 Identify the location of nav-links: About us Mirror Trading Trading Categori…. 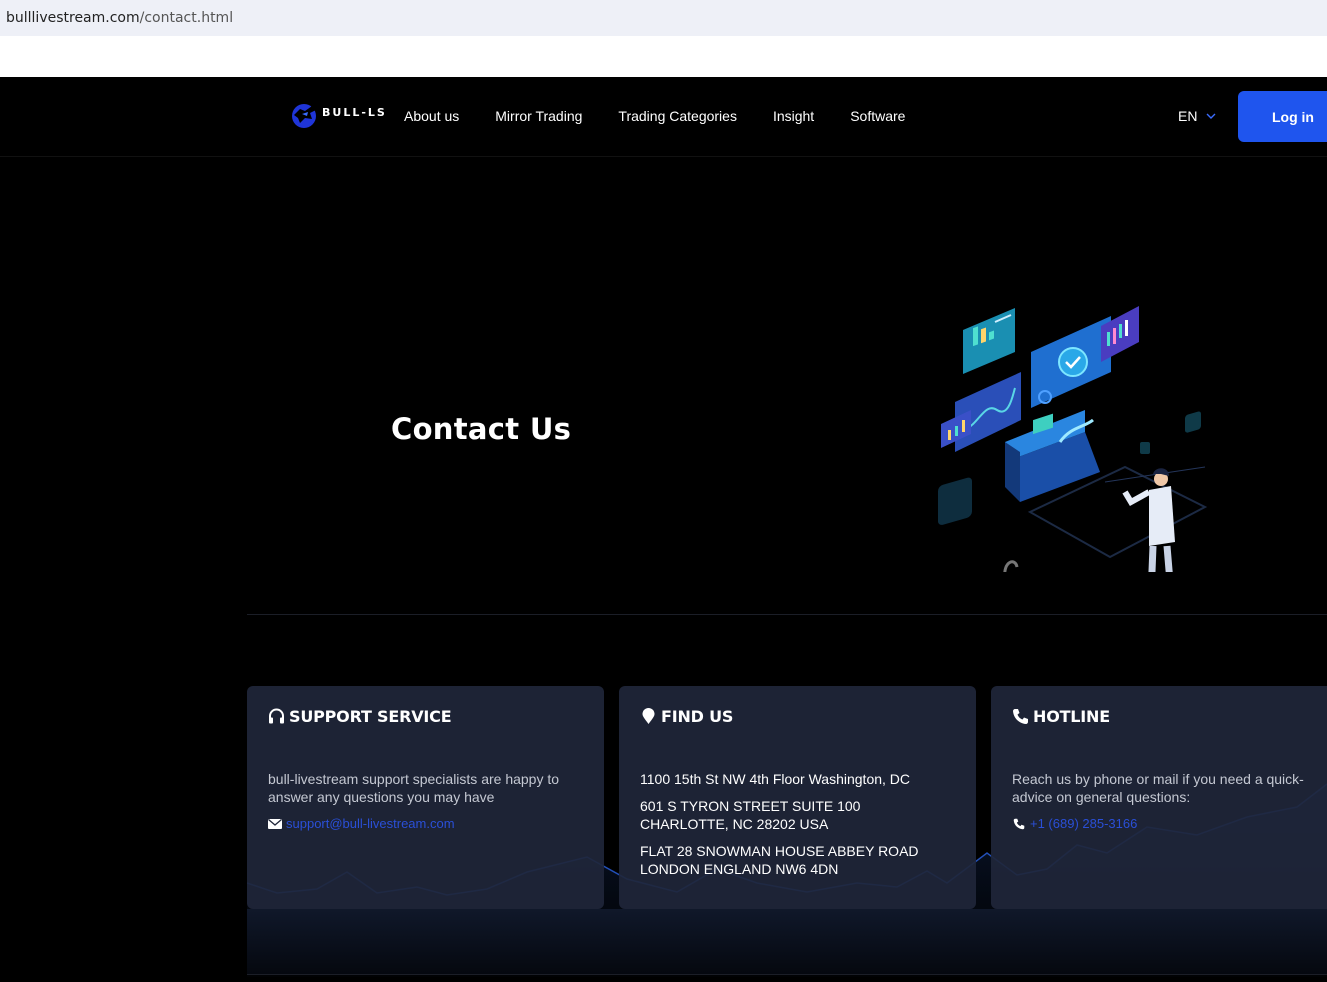
(672, 116).